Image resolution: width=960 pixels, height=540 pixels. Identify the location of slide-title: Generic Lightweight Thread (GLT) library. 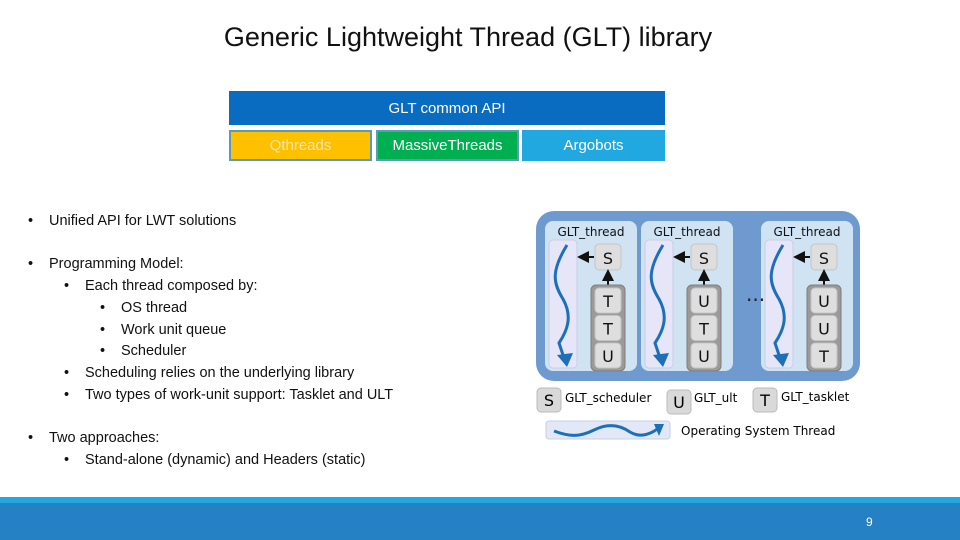
(468, 37).